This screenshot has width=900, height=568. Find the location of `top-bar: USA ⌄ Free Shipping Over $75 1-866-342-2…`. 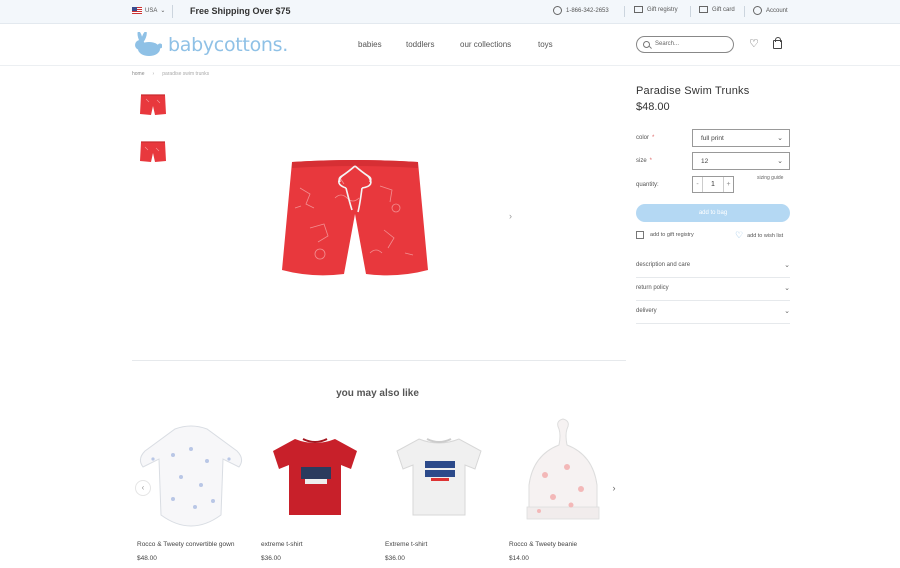

top-bar: USA ⌄ Free Shipping Over $75 1-866-342-2… is located at coordinates (450, 12).